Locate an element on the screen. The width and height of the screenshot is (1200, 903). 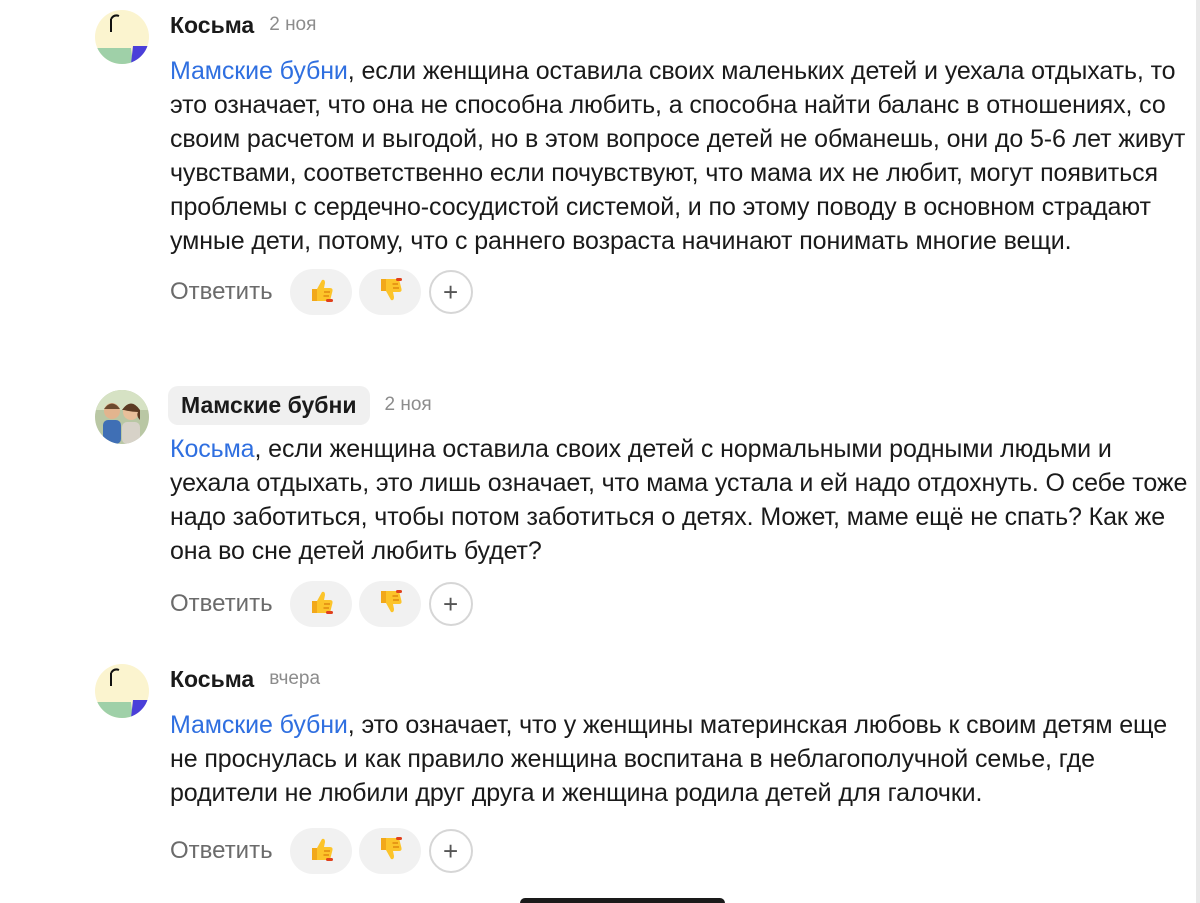
mention-link: Косьма is located at coordinates (212, 449).